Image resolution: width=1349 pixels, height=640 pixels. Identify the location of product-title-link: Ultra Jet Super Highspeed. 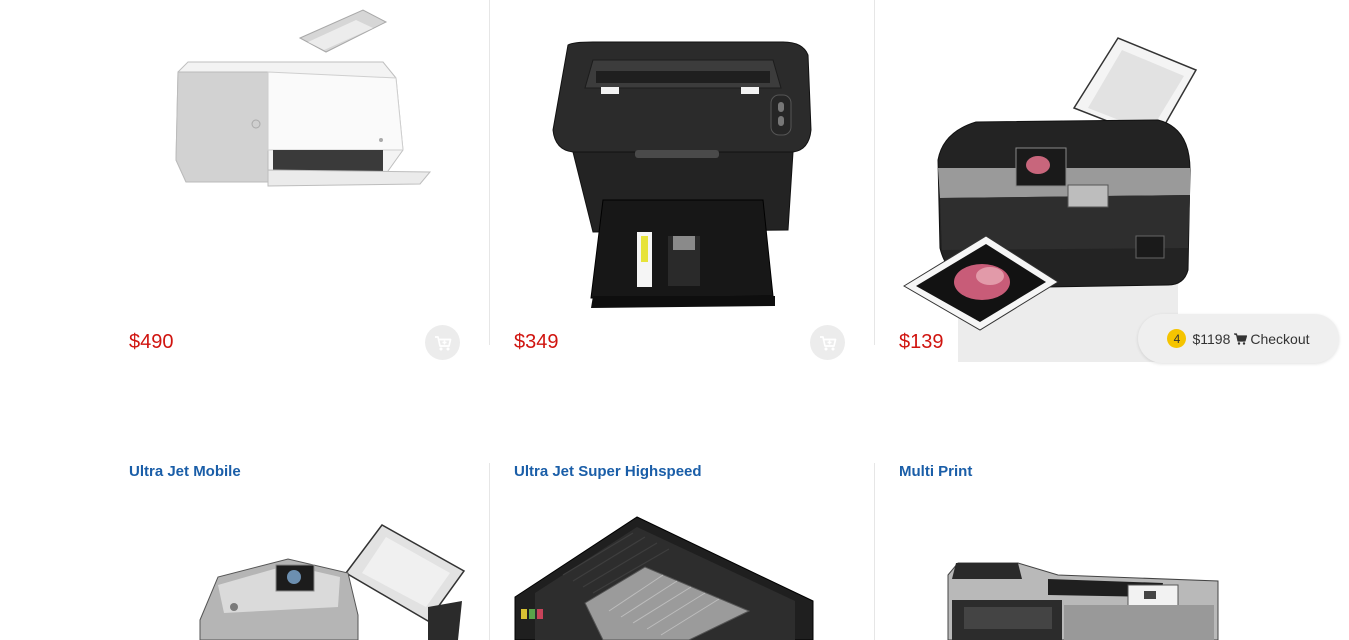
(608, 471).